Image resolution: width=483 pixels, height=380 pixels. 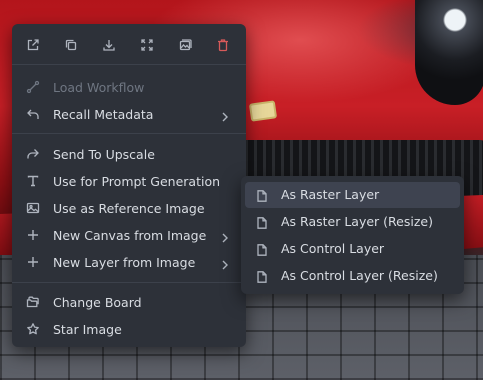 What do you see at coordinates (357, 221) in the screenshot?
I see `submenu-item-label: As Raster Layer (Resize)` at bounding box center [357, 221].